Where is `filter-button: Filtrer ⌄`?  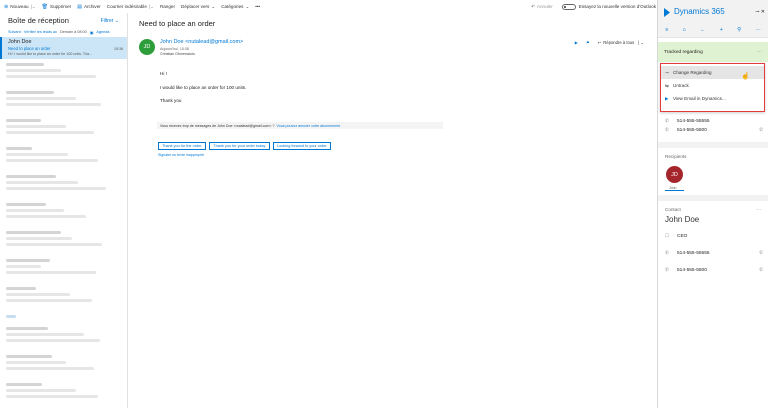
filter-button: Filtrer ⌄ is located at coordinates (110, 21).